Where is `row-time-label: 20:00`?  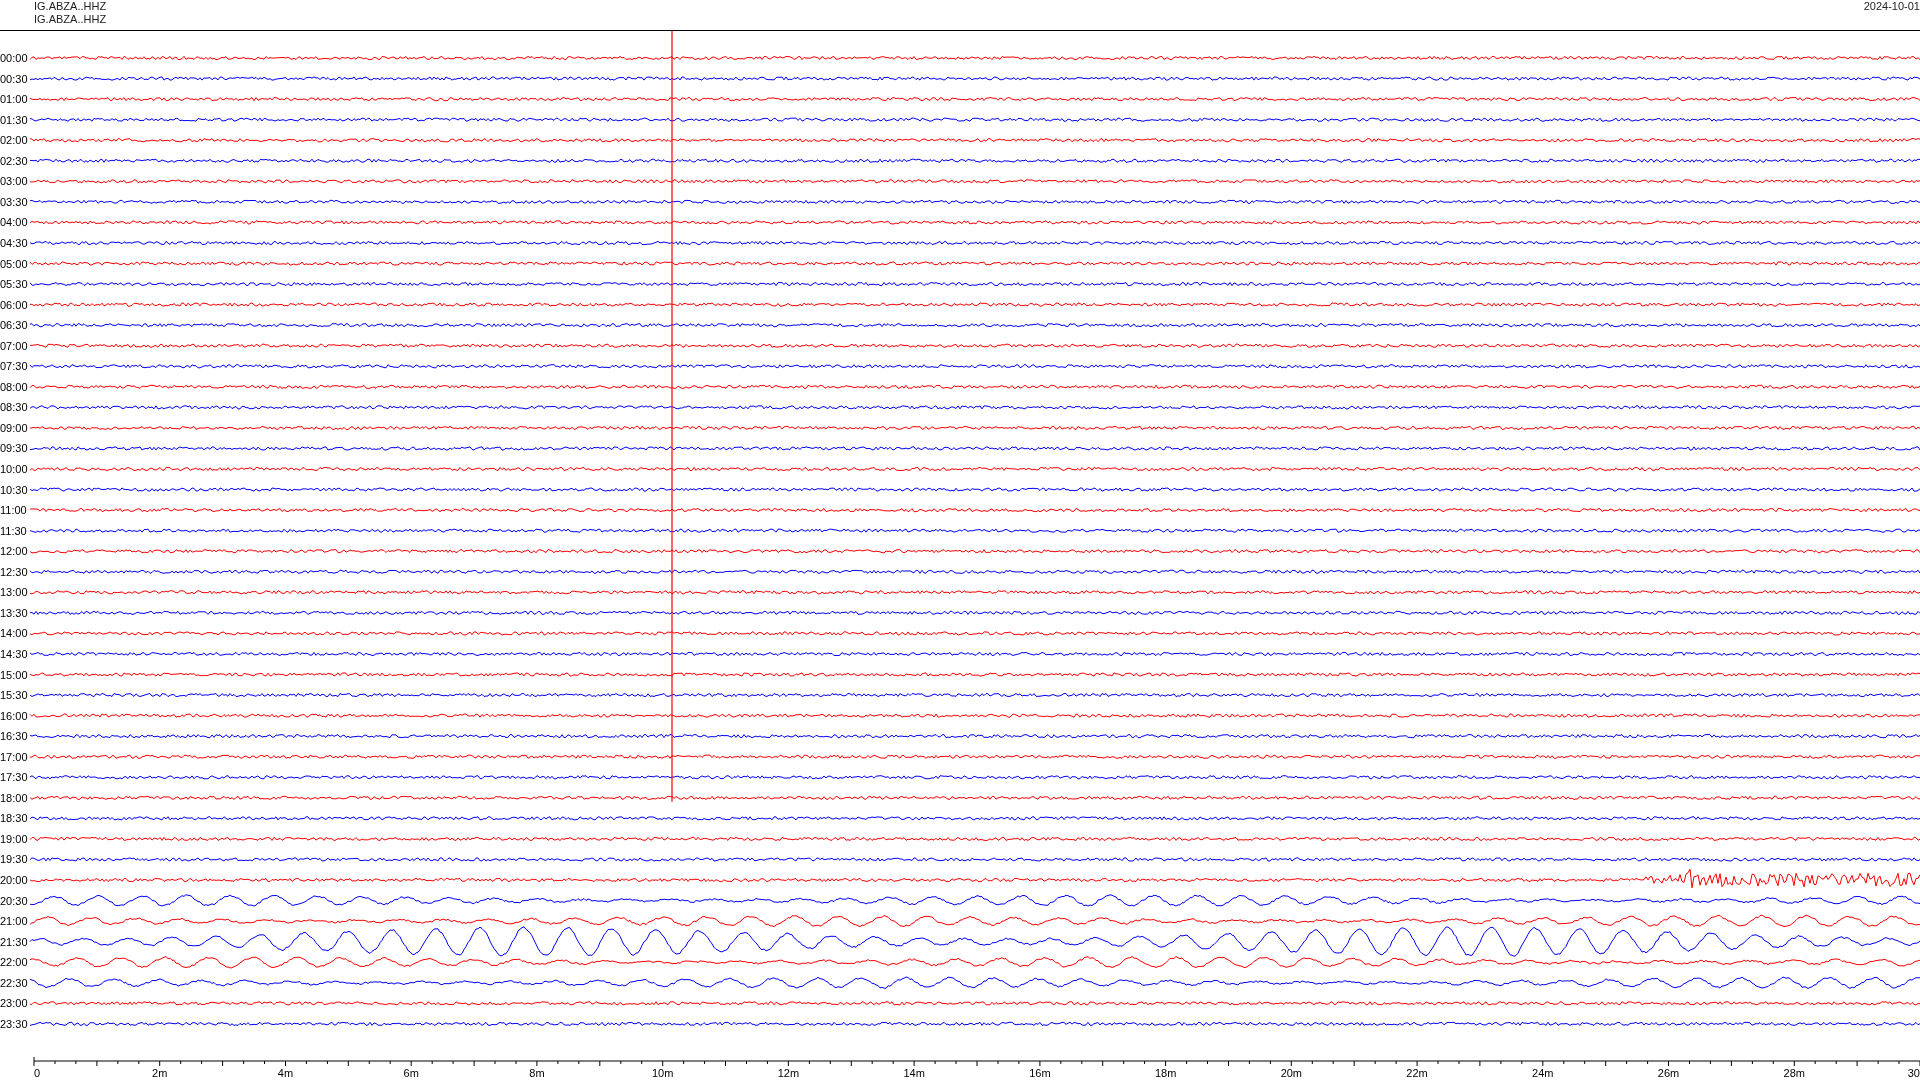
row-time-label: 20:00 is located at coordinates (14, 880).